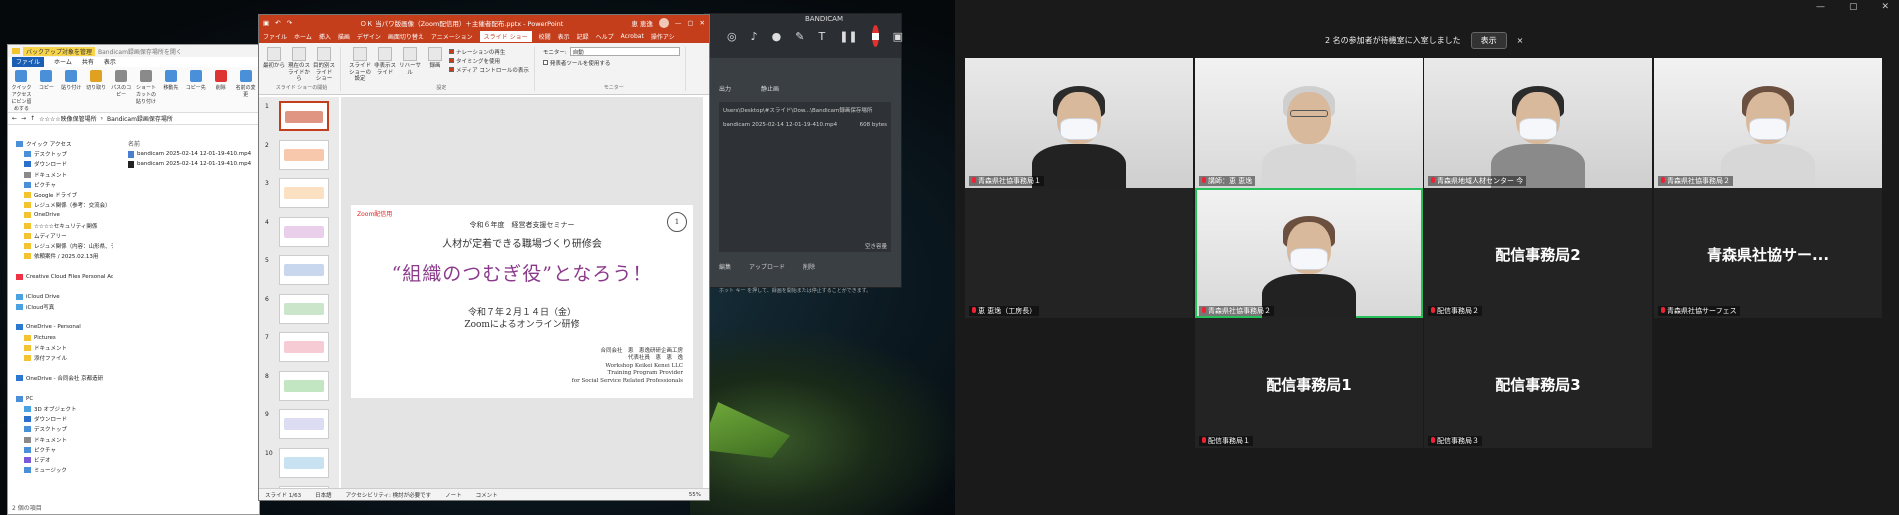 The width and height of the screenshot is (1899, 515). What do you see at coordinates (289, 23) in the screenshot?
I see `redo-icon: ↷` at bounding box center [289, 23].